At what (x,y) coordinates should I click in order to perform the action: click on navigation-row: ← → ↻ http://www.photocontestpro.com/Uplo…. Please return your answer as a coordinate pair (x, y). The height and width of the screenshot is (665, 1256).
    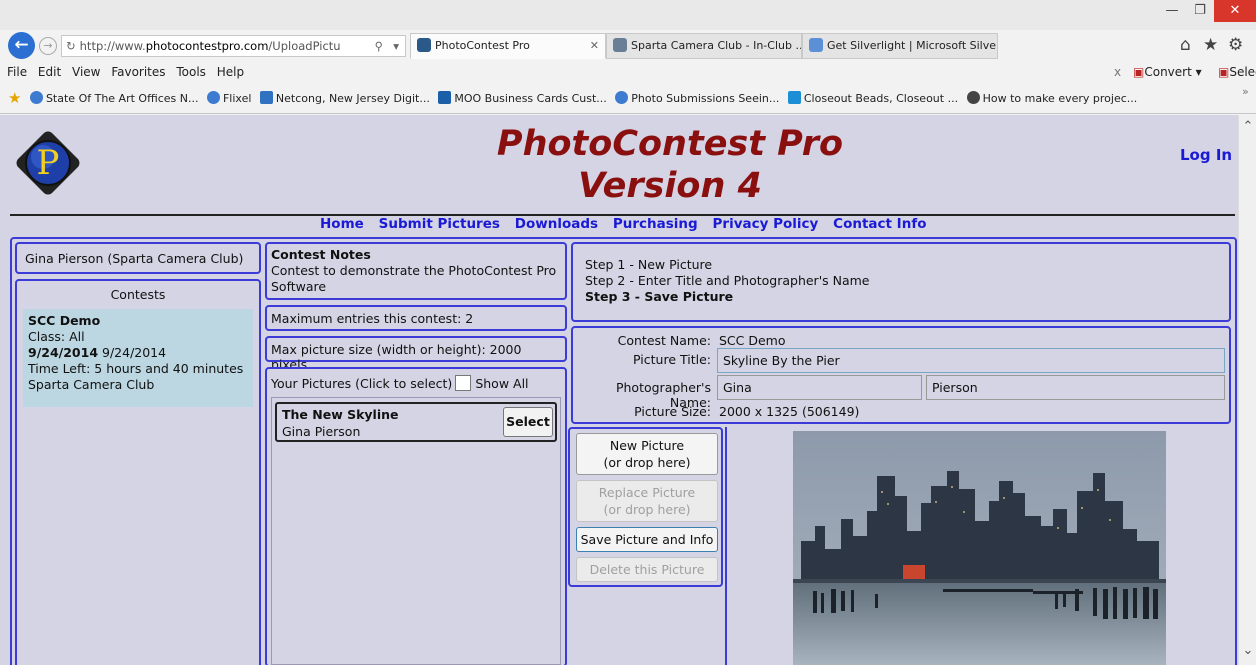
    Looking at the image, I should click on (628, 45).